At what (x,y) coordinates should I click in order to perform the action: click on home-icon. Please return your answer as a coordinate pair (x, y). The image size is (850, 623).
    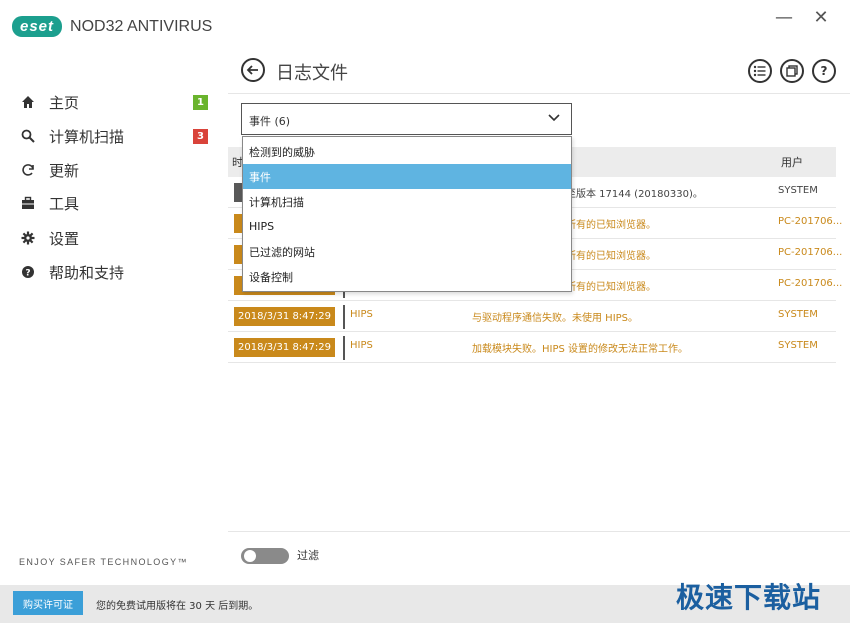
    Looking at the image, I should click on (28, 102).